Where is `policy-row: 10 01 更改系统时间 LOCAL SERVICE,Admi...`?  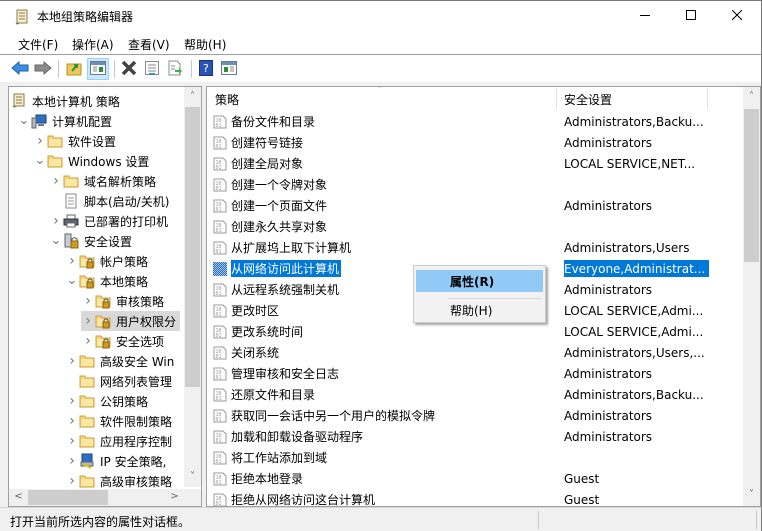
policy-row: 10 01 更改系统时间 LOCAL SERVICE,Admi... is located at coordinates (458, 331).